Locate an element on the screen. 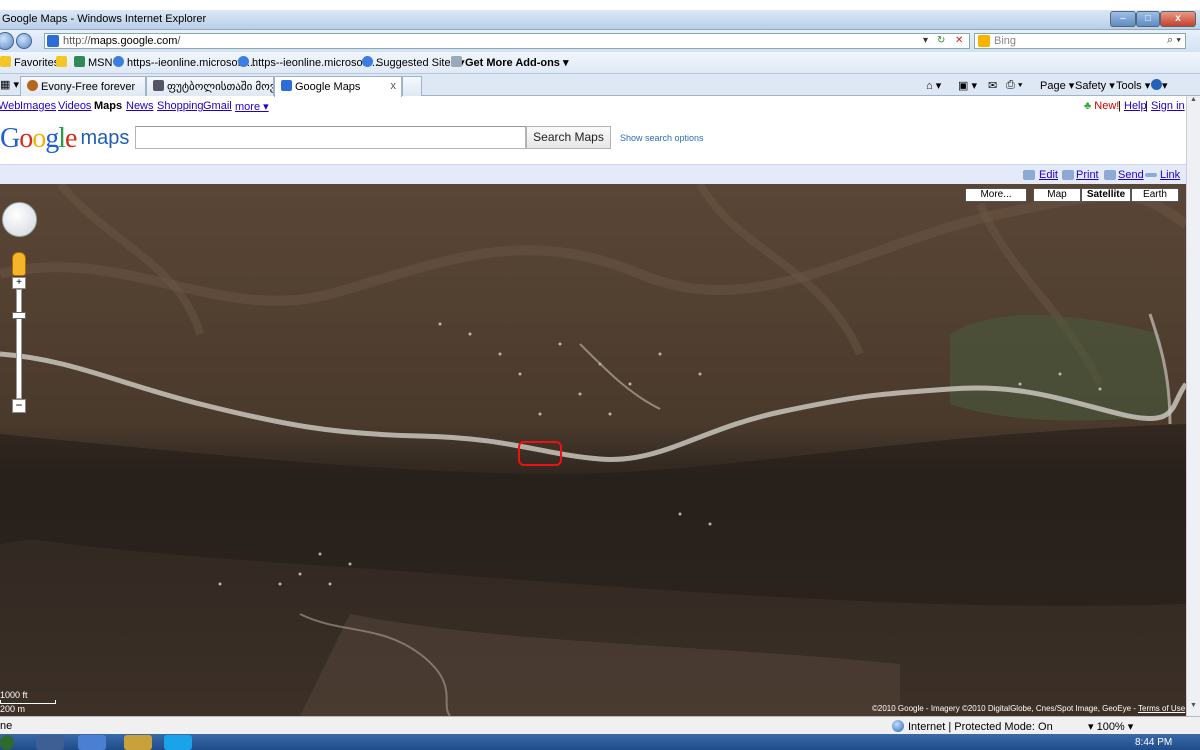 This screenshot has height=750, width=1200. close-button: x is located at coordinates (1178, 19).